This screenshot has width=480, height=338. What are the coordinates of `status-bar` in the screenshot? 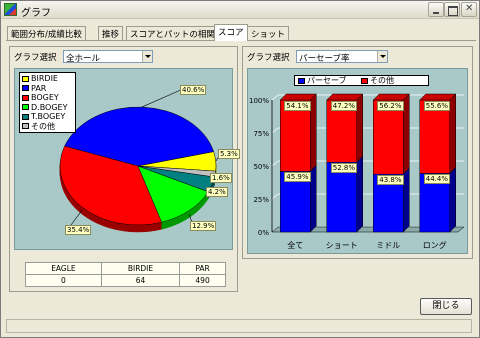 It's located at (239, 326).